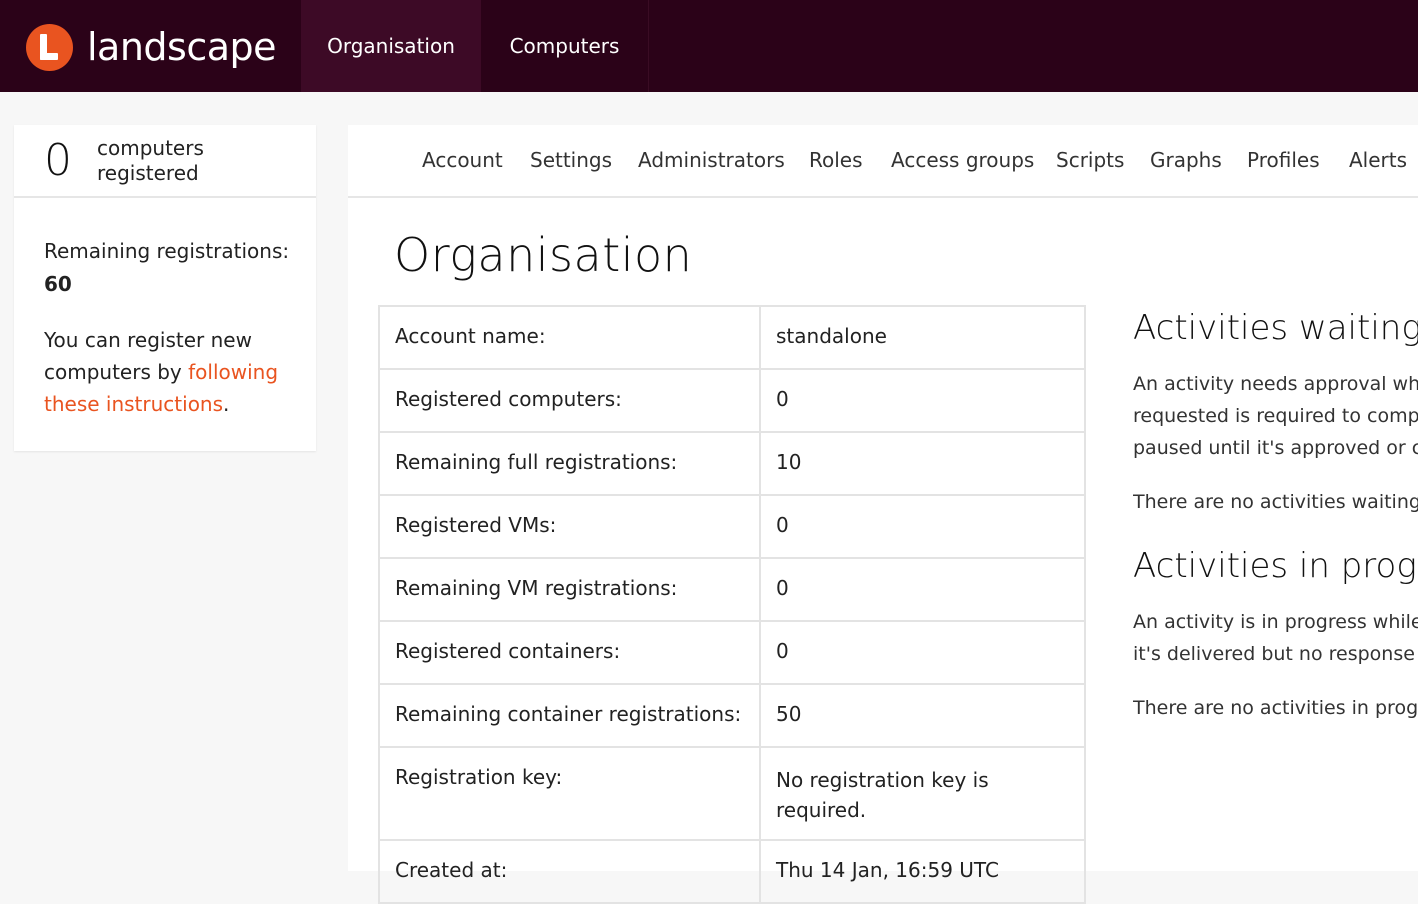 Image resolution: width=1418 pixels, height=904 pixels. What do you see at coordinates (1378, 160) in the screenshot?
I see `subnav-alerts: Alerts` at bounding box center [1378, 160].